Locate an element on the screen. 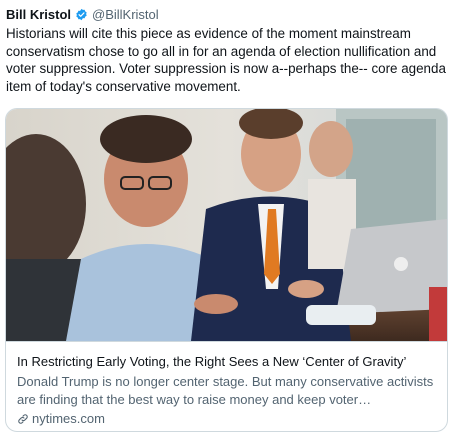 This screenshot has width=450, height=436. author-handle: @BillKristol is located at coordinates (125, 14).